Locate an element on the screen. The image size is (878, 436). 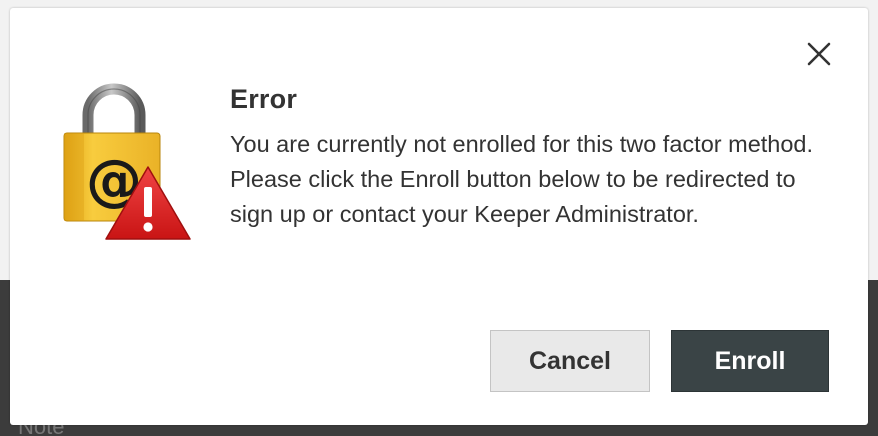
lock-warning-icon: @ is located at coordinates (128, 163).